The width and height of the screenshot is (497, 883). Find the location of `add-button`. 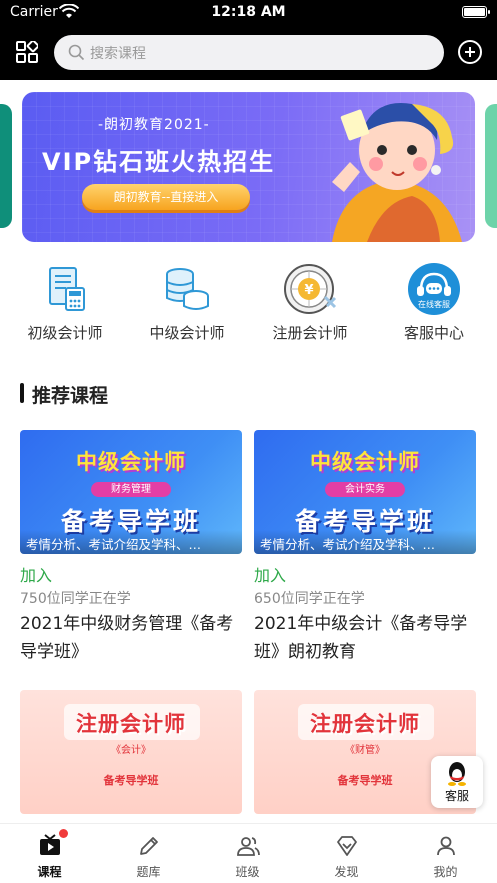

add-button is located at coordinates (470, 52).